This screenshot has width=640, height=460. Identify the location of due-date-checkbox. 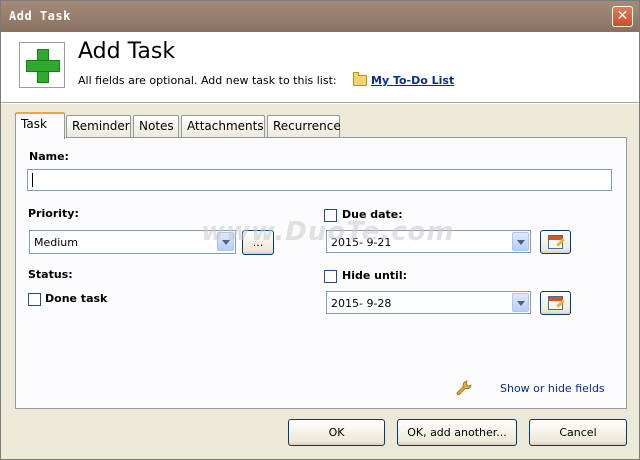
(330, 215).